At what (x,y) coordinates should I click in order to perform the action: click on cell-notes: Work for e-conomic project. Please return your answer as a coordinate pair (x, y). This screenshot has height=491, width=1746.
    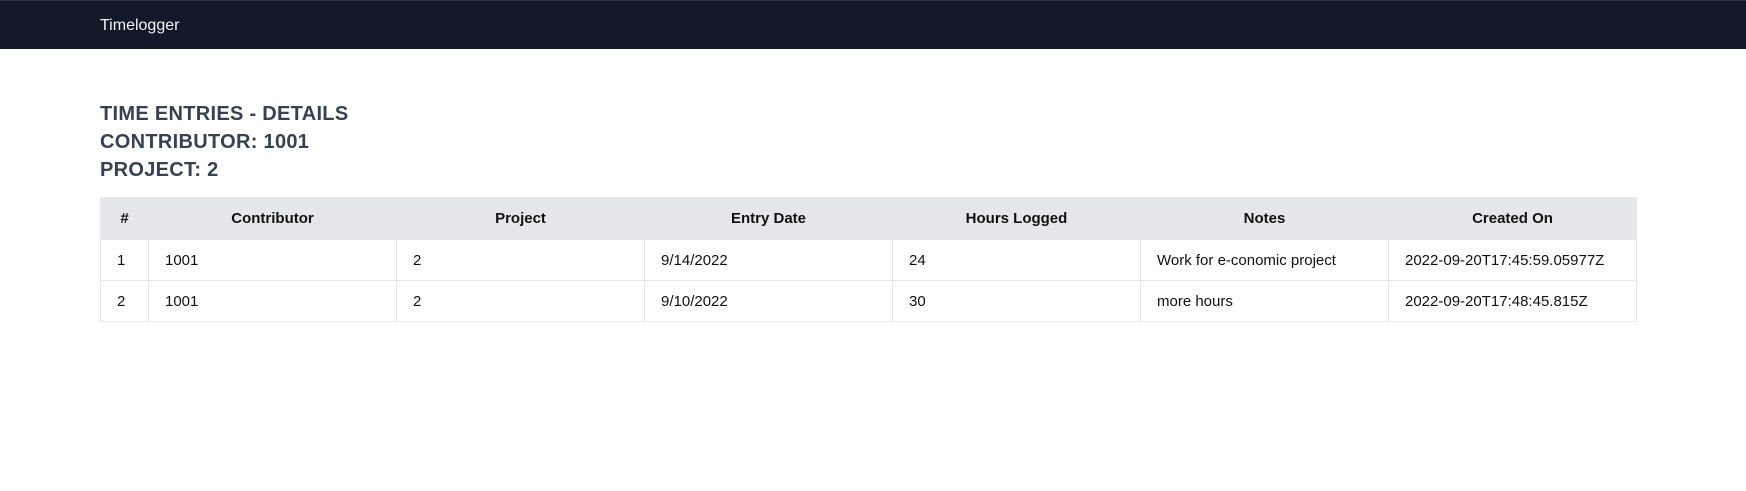
    Looking at the image, I should click on (1264, 260).